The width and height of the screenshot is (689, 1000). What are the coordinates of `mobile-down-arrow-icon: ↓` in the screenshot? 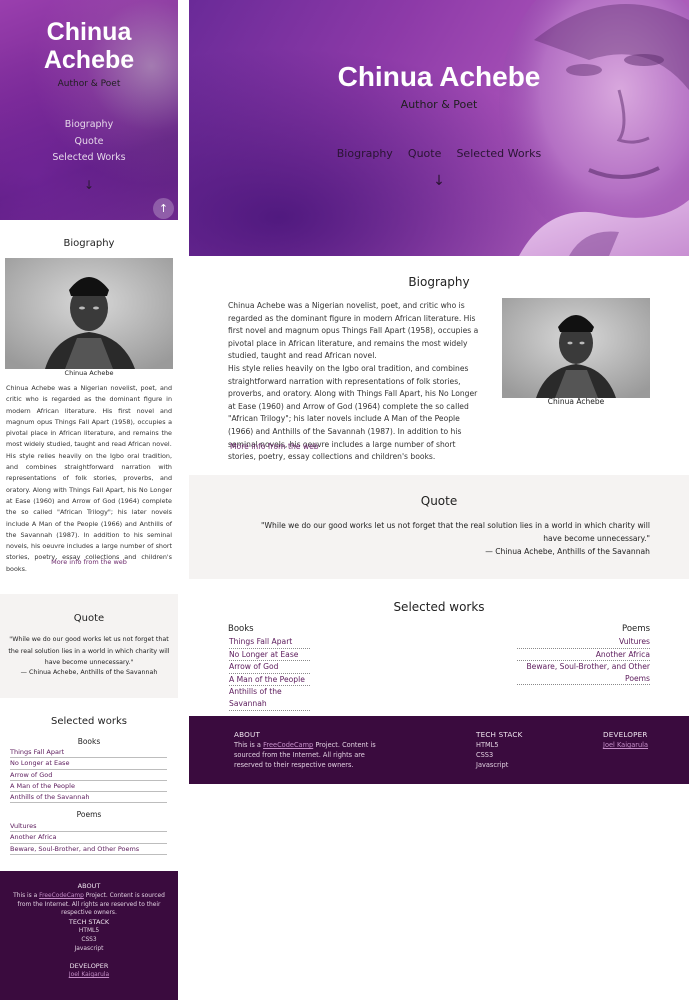 It's located at (89, 185).